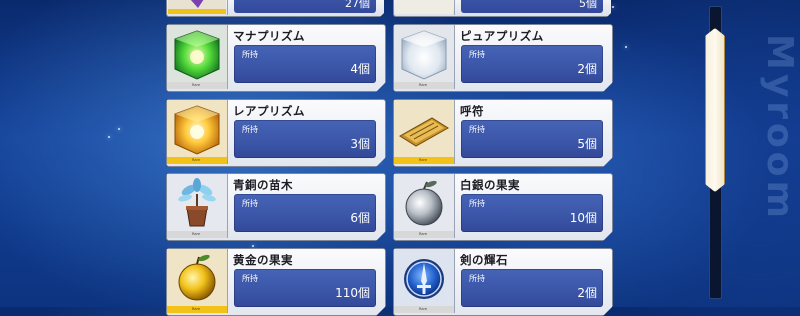 The width and height of the screenshot is (800, 316). I want to click on item-name: ピュアプリズム, so click(502, 36).